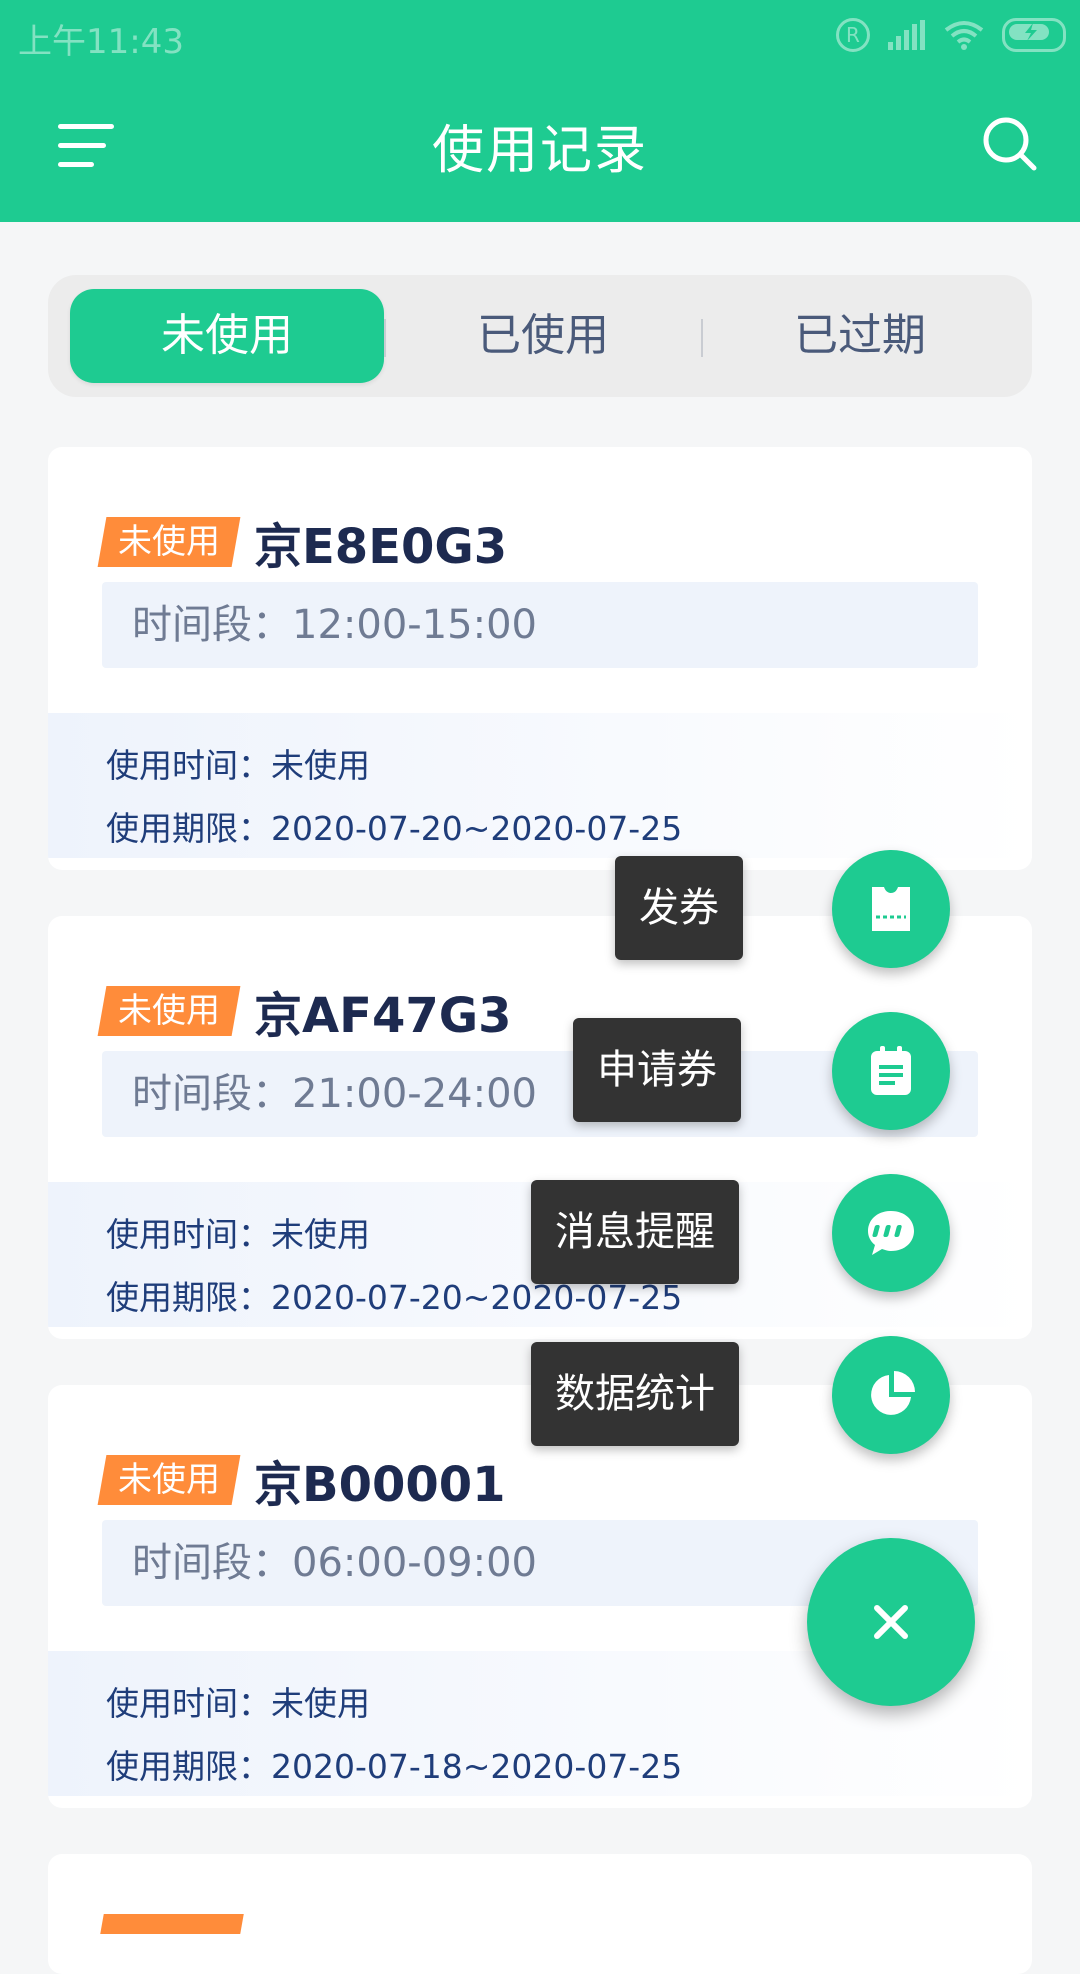 The width and height of the screenshot is (1080, 1974). I want to click on fab-notify-button, so click(891, 1233).